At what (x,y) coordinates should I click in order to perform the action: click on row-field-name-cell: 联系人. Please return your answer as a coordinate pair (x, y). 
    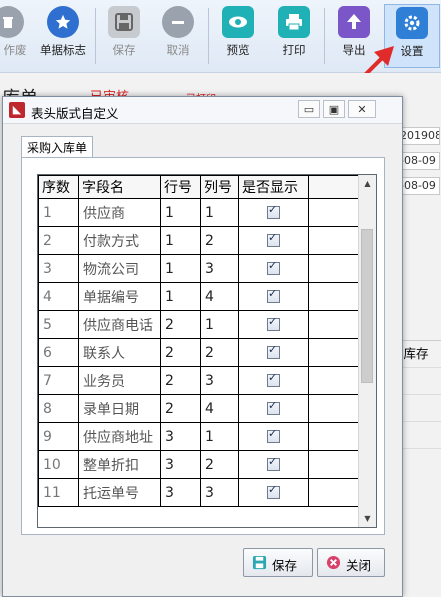
    Looking at the image, I should click on (119, 352).